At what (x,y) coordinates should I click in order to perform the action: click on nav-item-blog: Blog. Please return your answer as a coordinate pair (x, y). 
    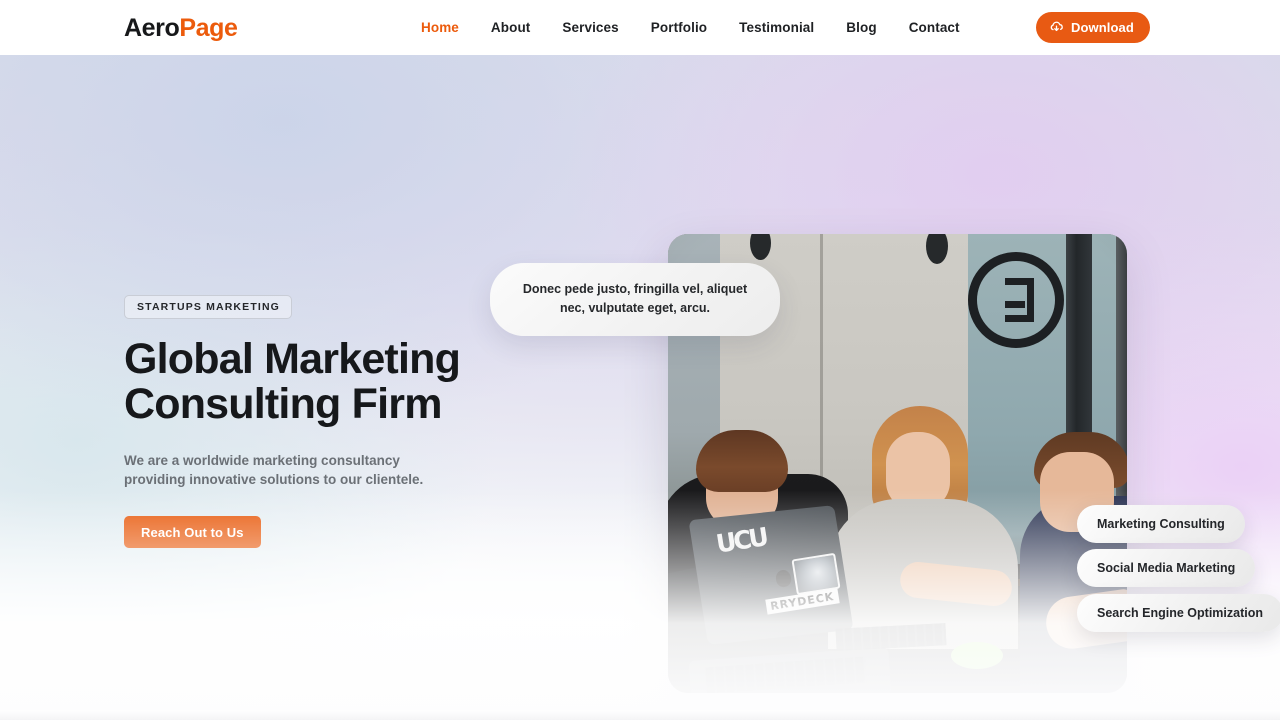
    Looking at the image, I should click on (861, 28).